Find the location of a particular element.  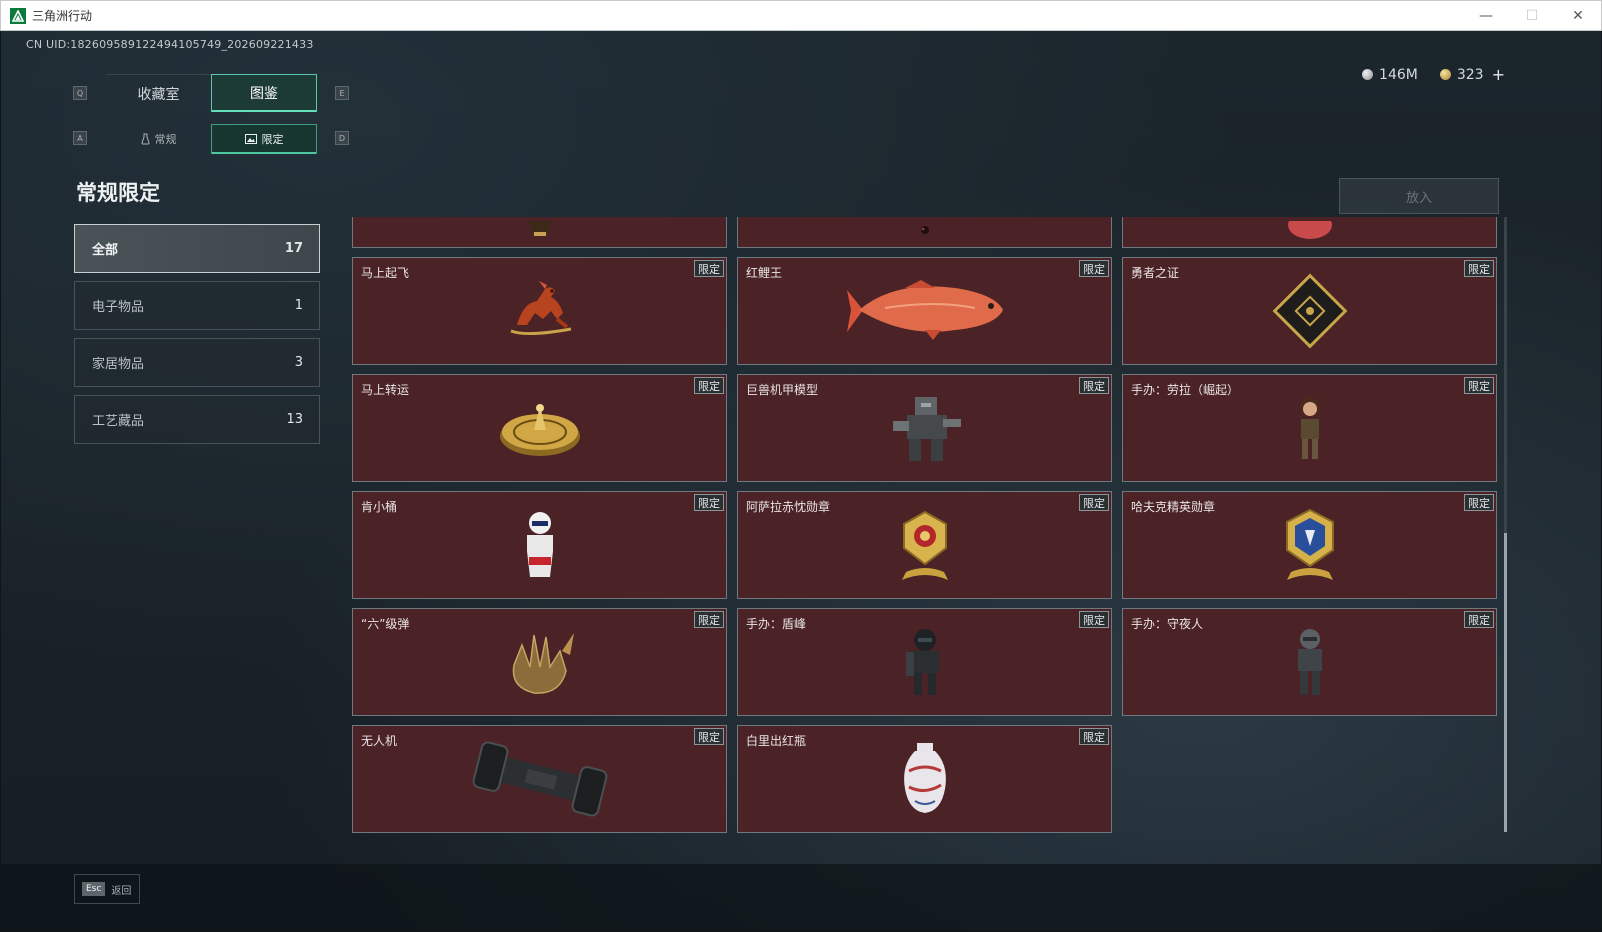

item-name: 巨兽机甲模型 is located at coordinates (782, 390).